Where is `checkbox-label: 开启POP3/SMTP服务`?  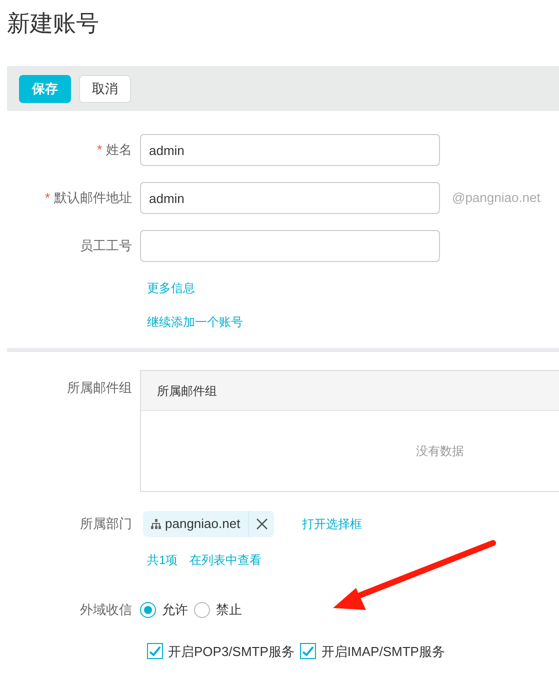
checkbox-label: 开启POP3/SMTP服务 is located at coordinates (231, 651).